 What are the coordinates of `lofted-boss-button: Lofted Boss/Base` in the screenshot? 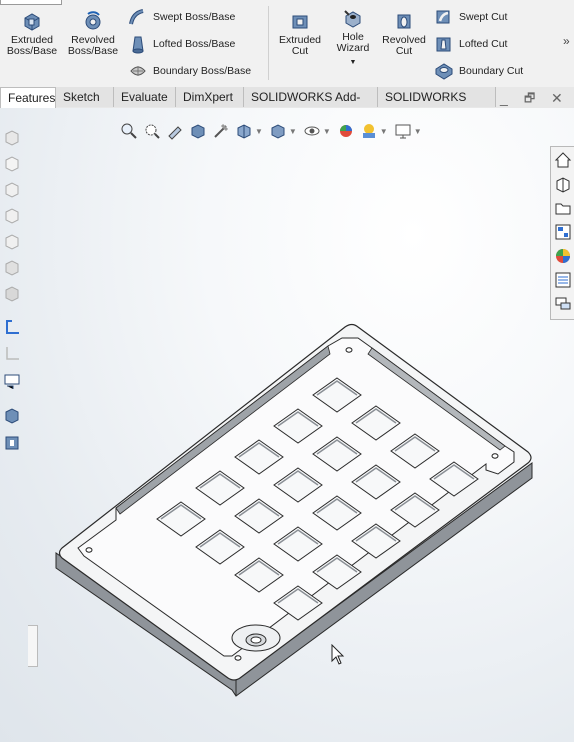 It's located at (181, 44).